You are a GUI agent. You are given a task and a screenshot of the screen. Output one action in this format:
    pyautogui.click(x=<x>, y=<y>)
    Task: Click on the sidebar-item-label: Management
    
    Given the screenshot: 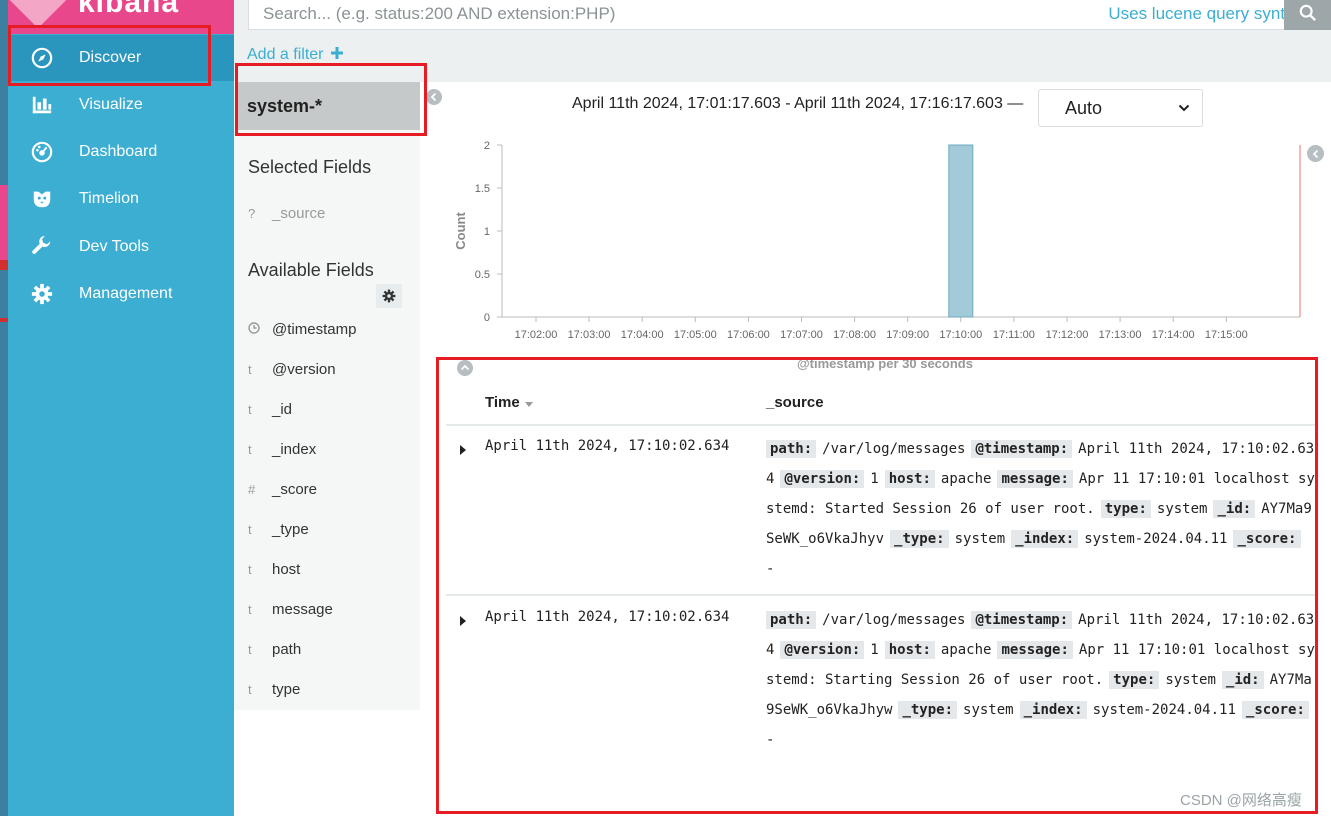 What is the action you would take?
    pyautogui.click(x=126, y=293)
    